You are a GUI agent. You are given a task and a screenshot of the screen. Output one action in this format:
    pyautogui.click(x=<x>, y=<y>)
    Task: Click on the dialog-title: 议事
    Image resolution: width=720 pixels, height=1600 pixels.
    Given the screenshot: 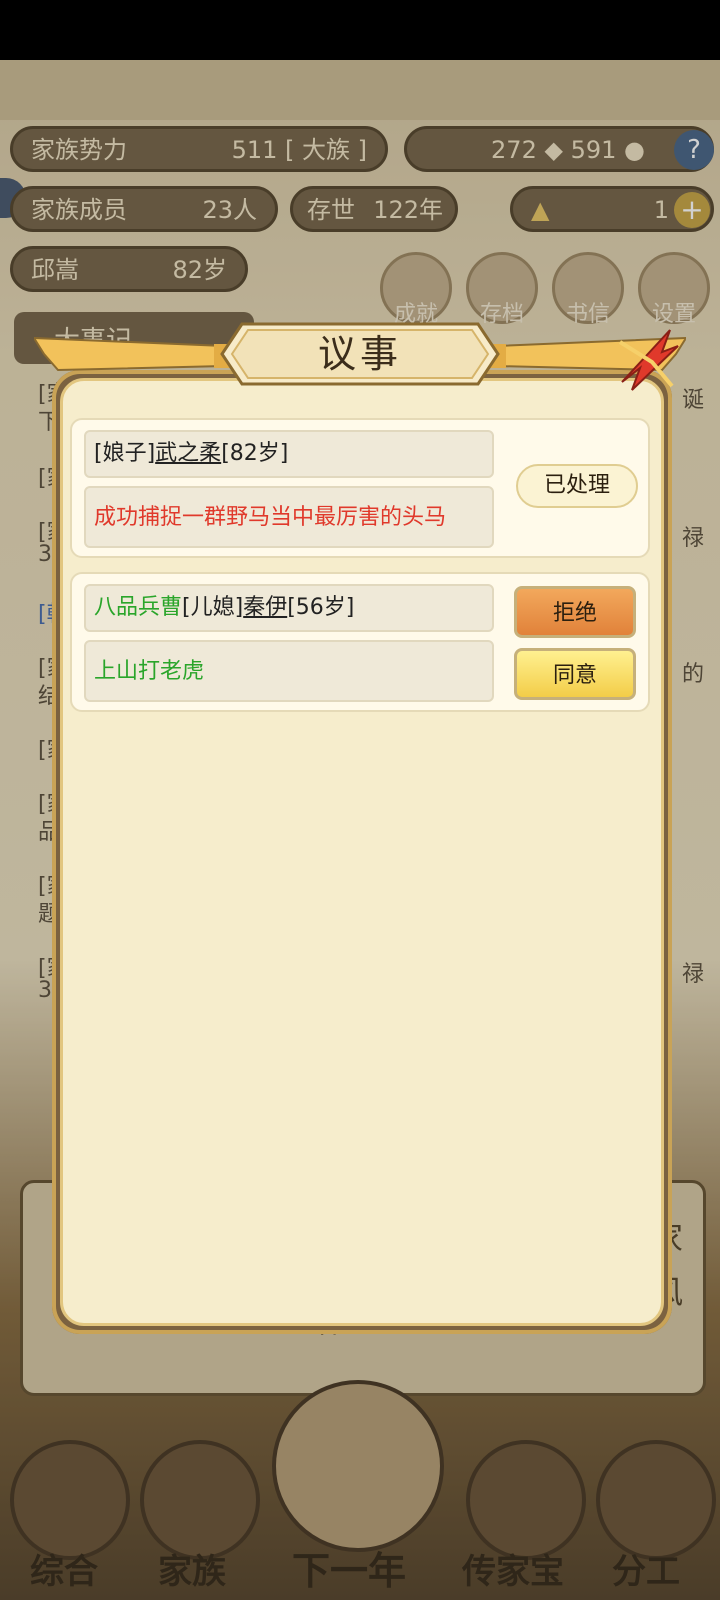 What is the action you would take?
    pyautogui.click(x=359, y=354)
    